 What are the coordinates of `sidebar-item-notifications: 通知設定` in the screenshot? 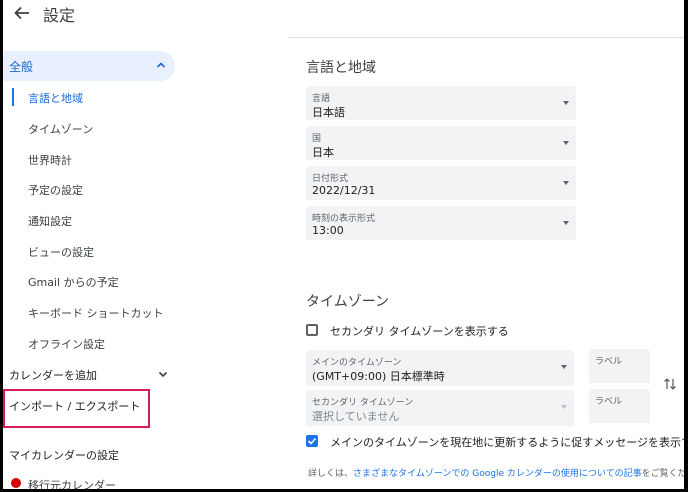 It's located at (50, 221).